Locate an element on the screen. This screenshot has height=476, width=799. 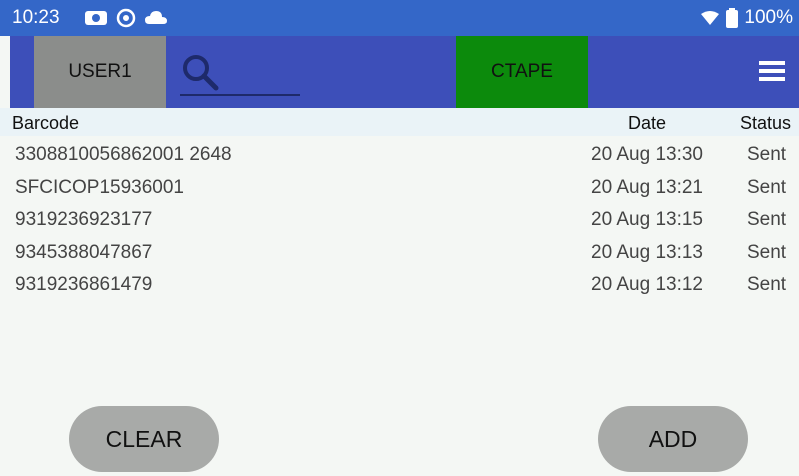
table-row: 9345388047867 20 Aug 13:13 Sent is located at coordinates (399, 254).